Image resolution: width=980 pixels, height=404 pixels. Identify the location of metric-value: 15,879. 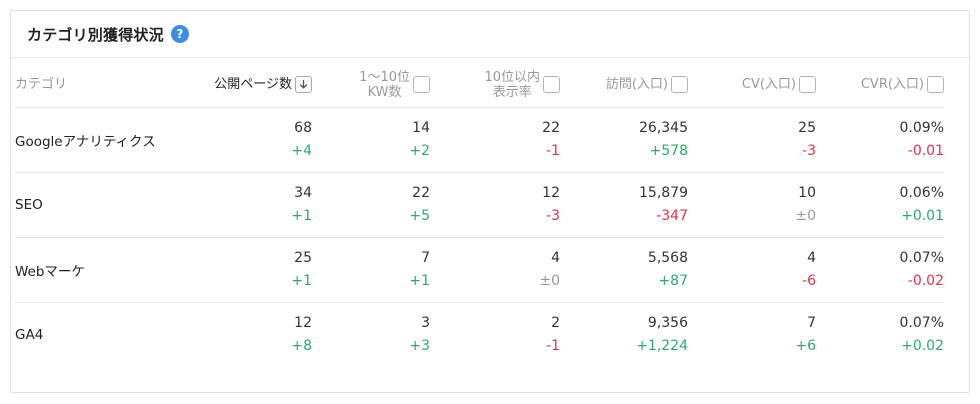
(663, 192).